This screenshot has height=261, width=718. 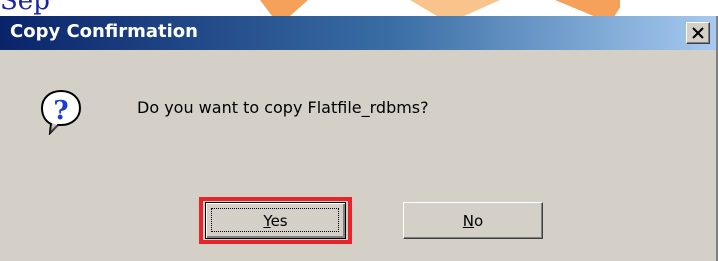 I want to click on close-button, so click(x=698, y=33).